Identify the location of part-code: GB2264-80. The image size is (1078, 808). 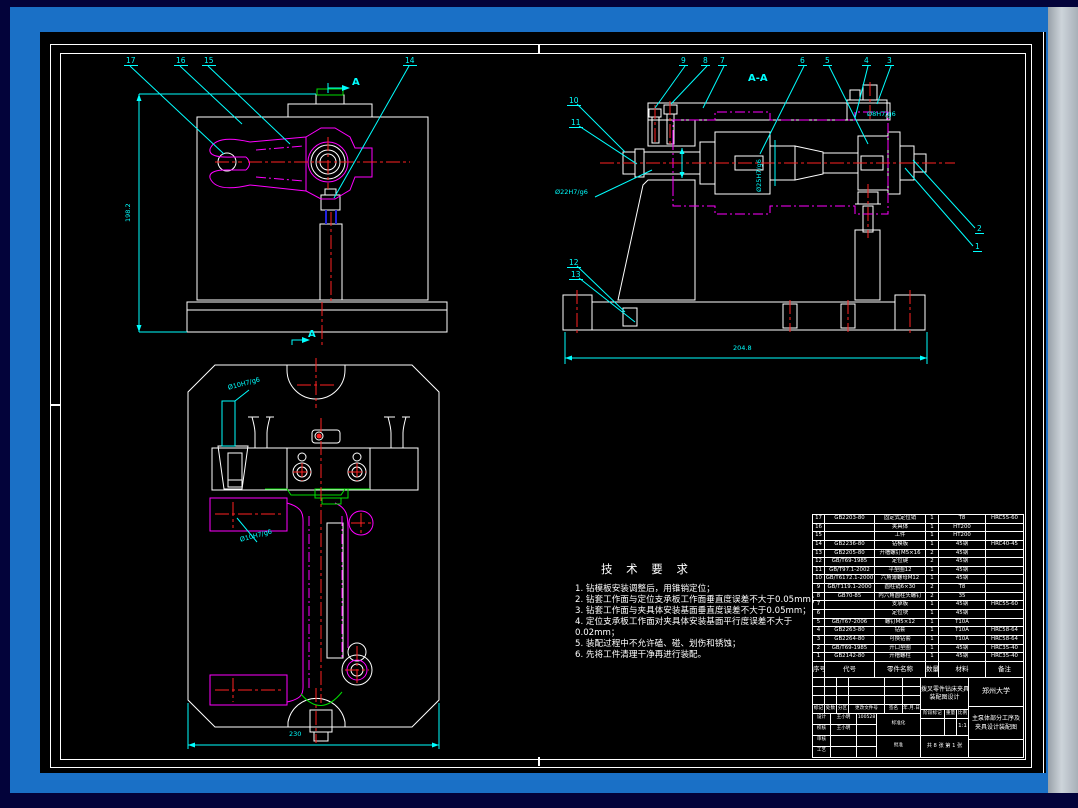
(850, 640).